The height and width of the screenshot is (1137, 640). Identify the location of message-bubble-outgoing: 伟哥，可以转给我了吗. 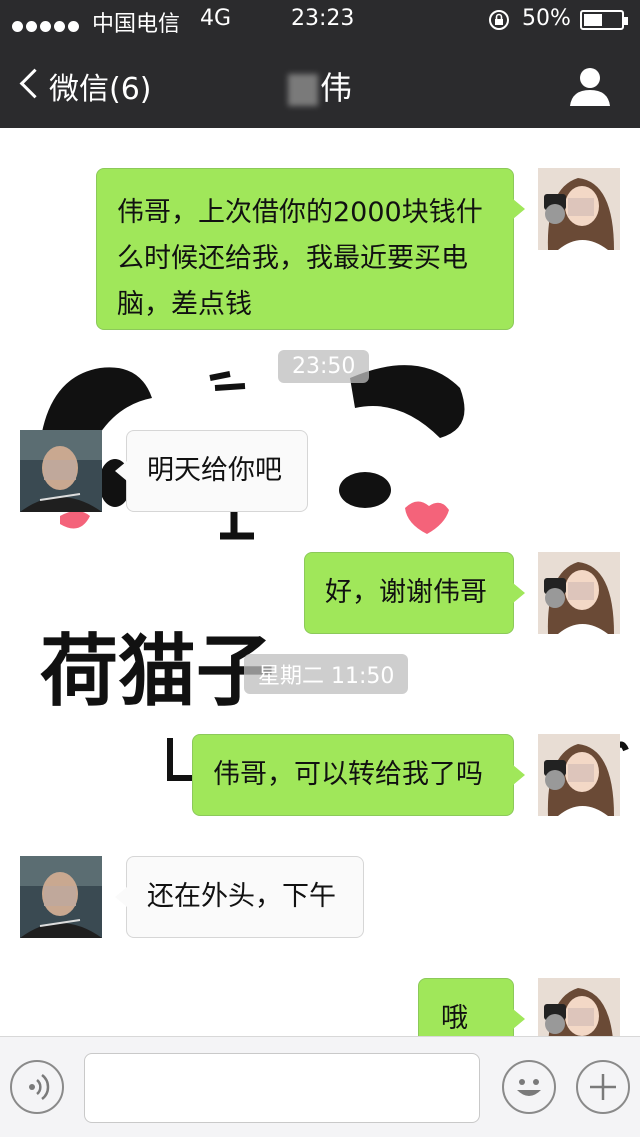
(358, 775).